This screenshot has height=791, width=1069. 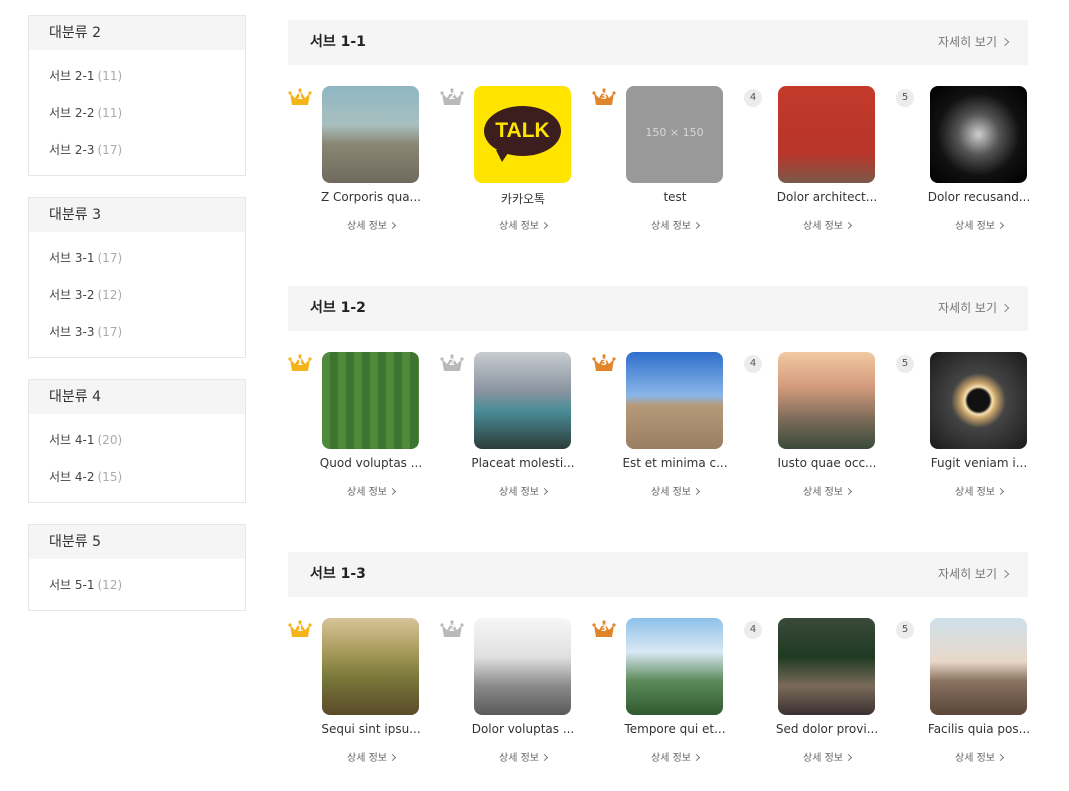 What do you see at coordinates (137, 477) in the screenshot?
I see `subcategory-item: 서브 4-2 (15)` at bounding box center [137, 477].